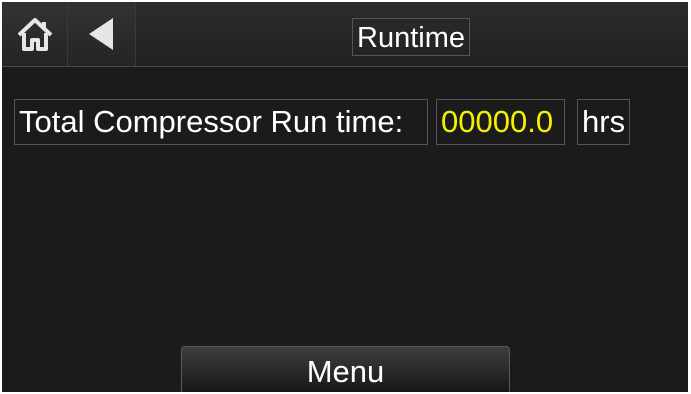  I want to click on runtime-value: 00000.0, so click(500, 122).